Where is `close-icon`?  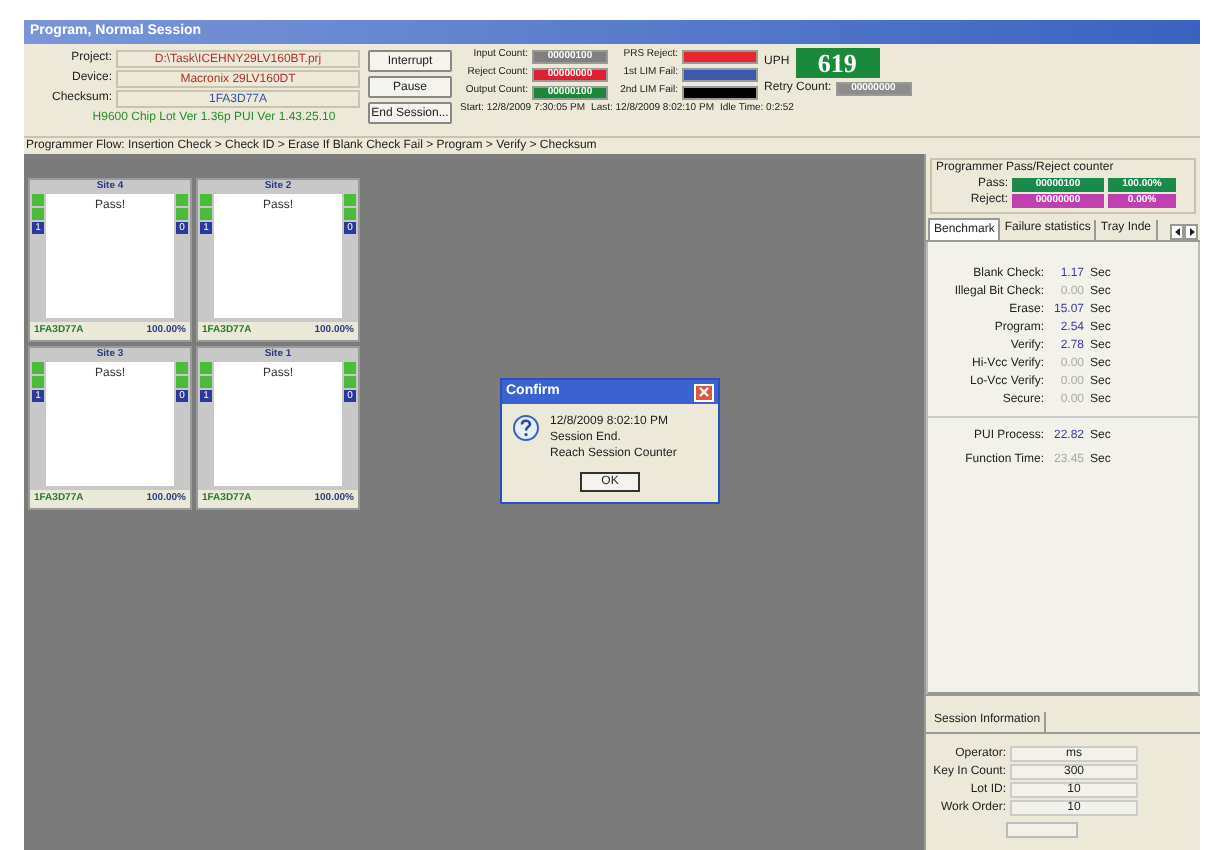 close-icon is located at coordinates (704, 392).